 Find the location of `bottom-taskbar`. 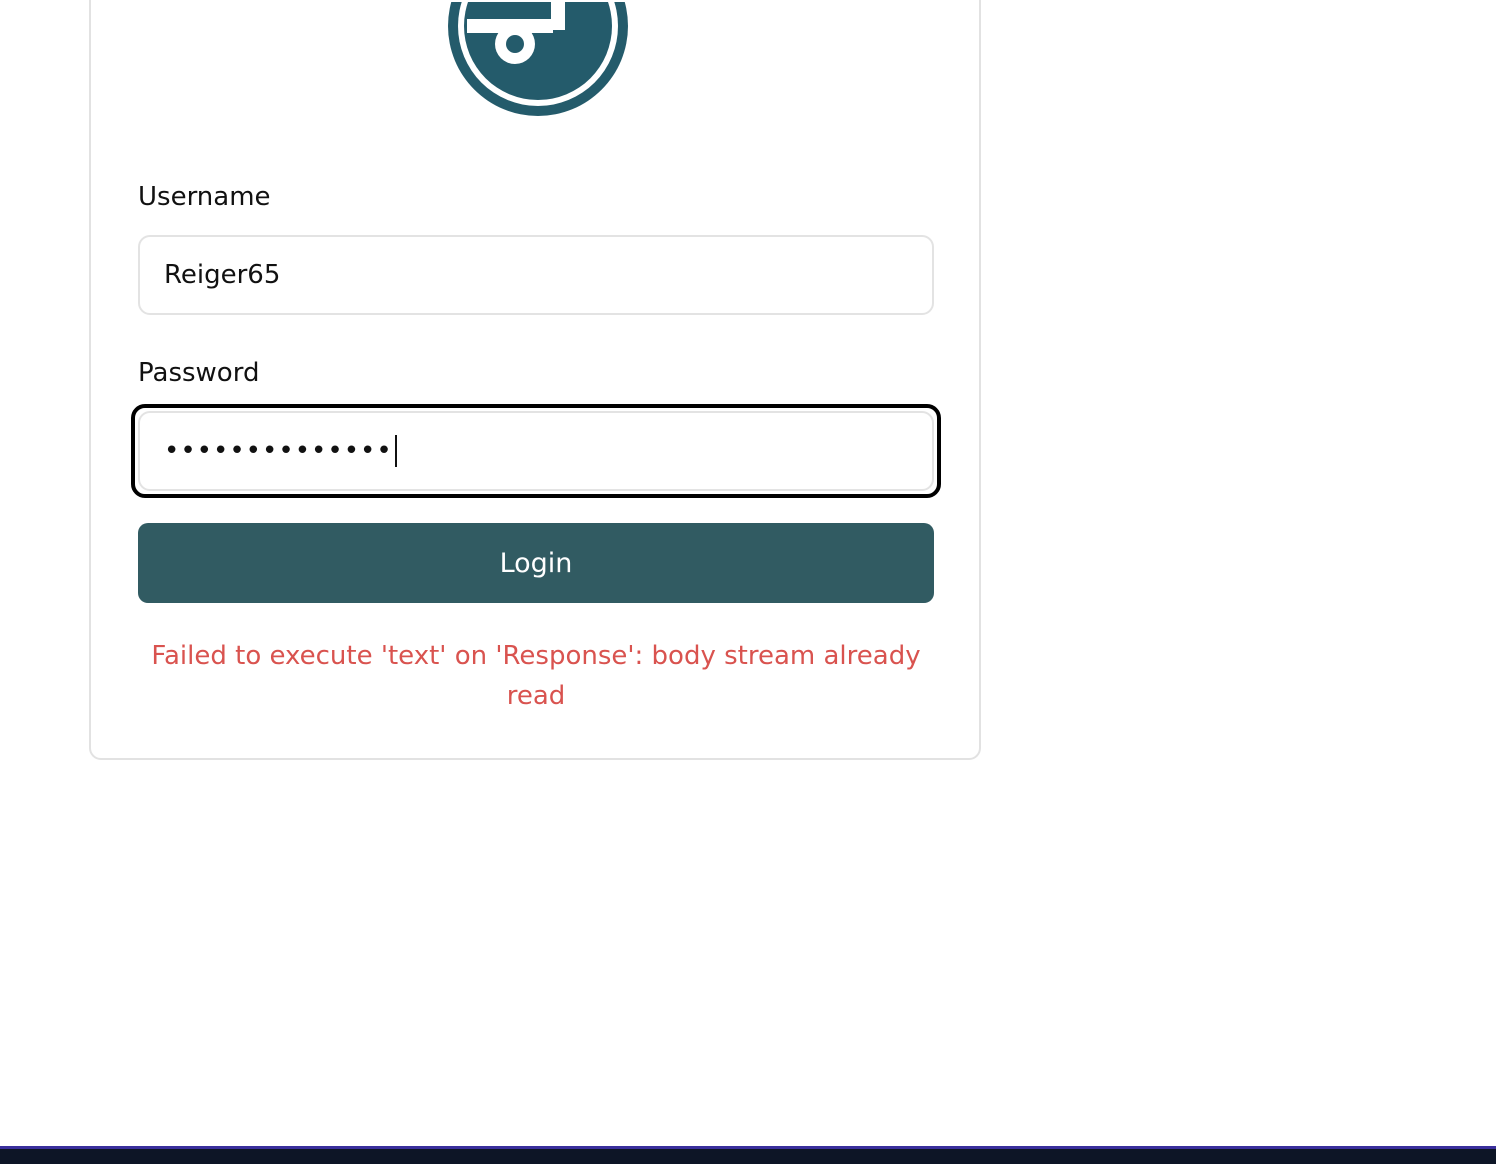

bottom-taskbar is located at coordinates (748, 1155).